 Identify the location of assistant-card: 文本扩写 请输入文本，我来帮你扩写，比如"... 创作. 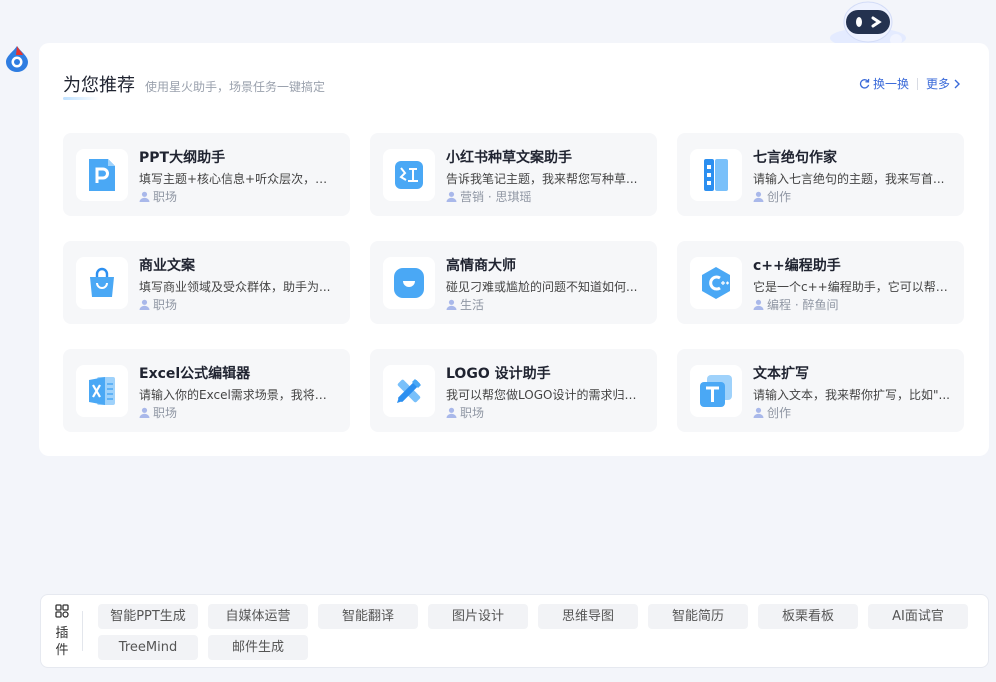
(820, 390).